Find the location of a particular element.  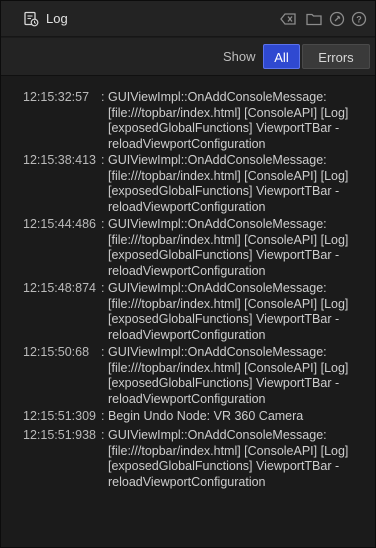

log-message: Begin Undo Node: VR 360 Camera is located at coordinates (206, 416).